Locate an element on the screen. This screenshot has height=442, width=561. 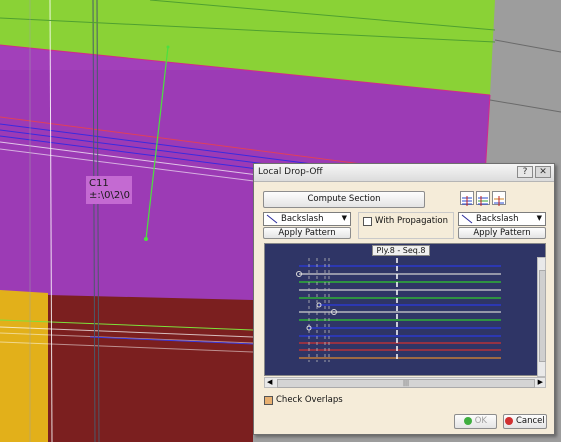
left-pattern-combo: Backslash ▼ is located at coordinates (307, 219).